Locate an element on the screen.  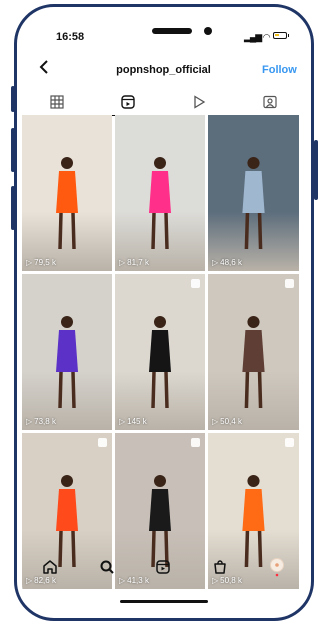
tagged-icon is located at coordinates (270, 102).